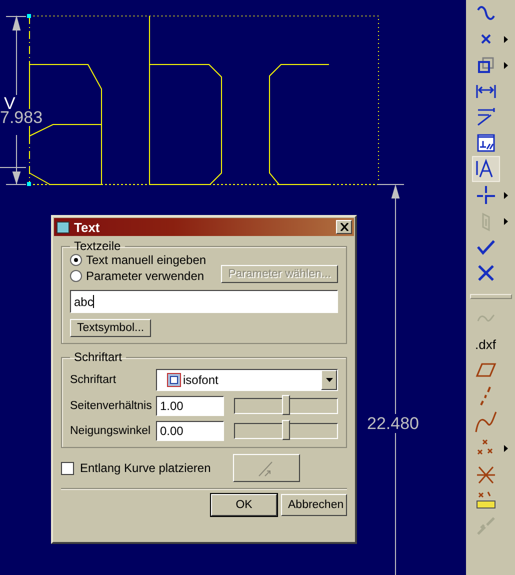  I want to click on field-label: Neigungswinkel, so click(111, 431).